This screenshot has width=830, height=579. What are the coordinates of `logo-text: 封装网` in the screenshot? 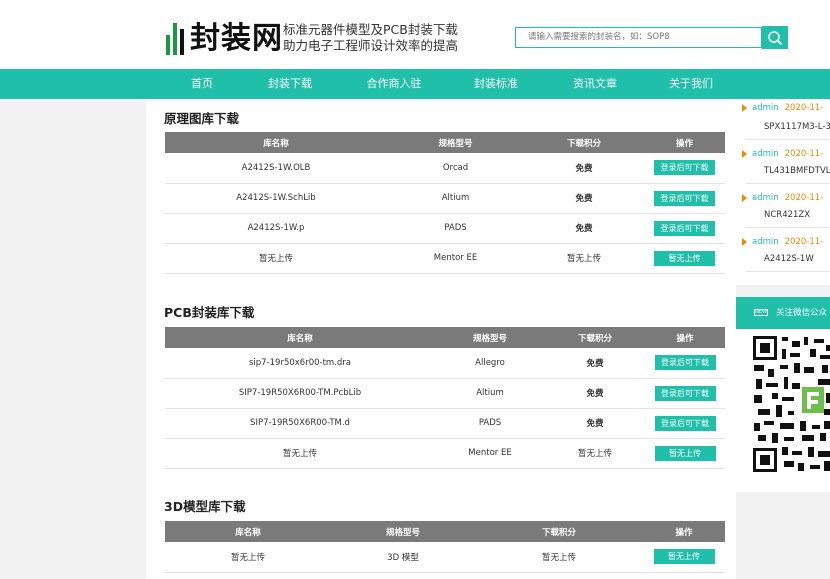 It's located at (236, 38).